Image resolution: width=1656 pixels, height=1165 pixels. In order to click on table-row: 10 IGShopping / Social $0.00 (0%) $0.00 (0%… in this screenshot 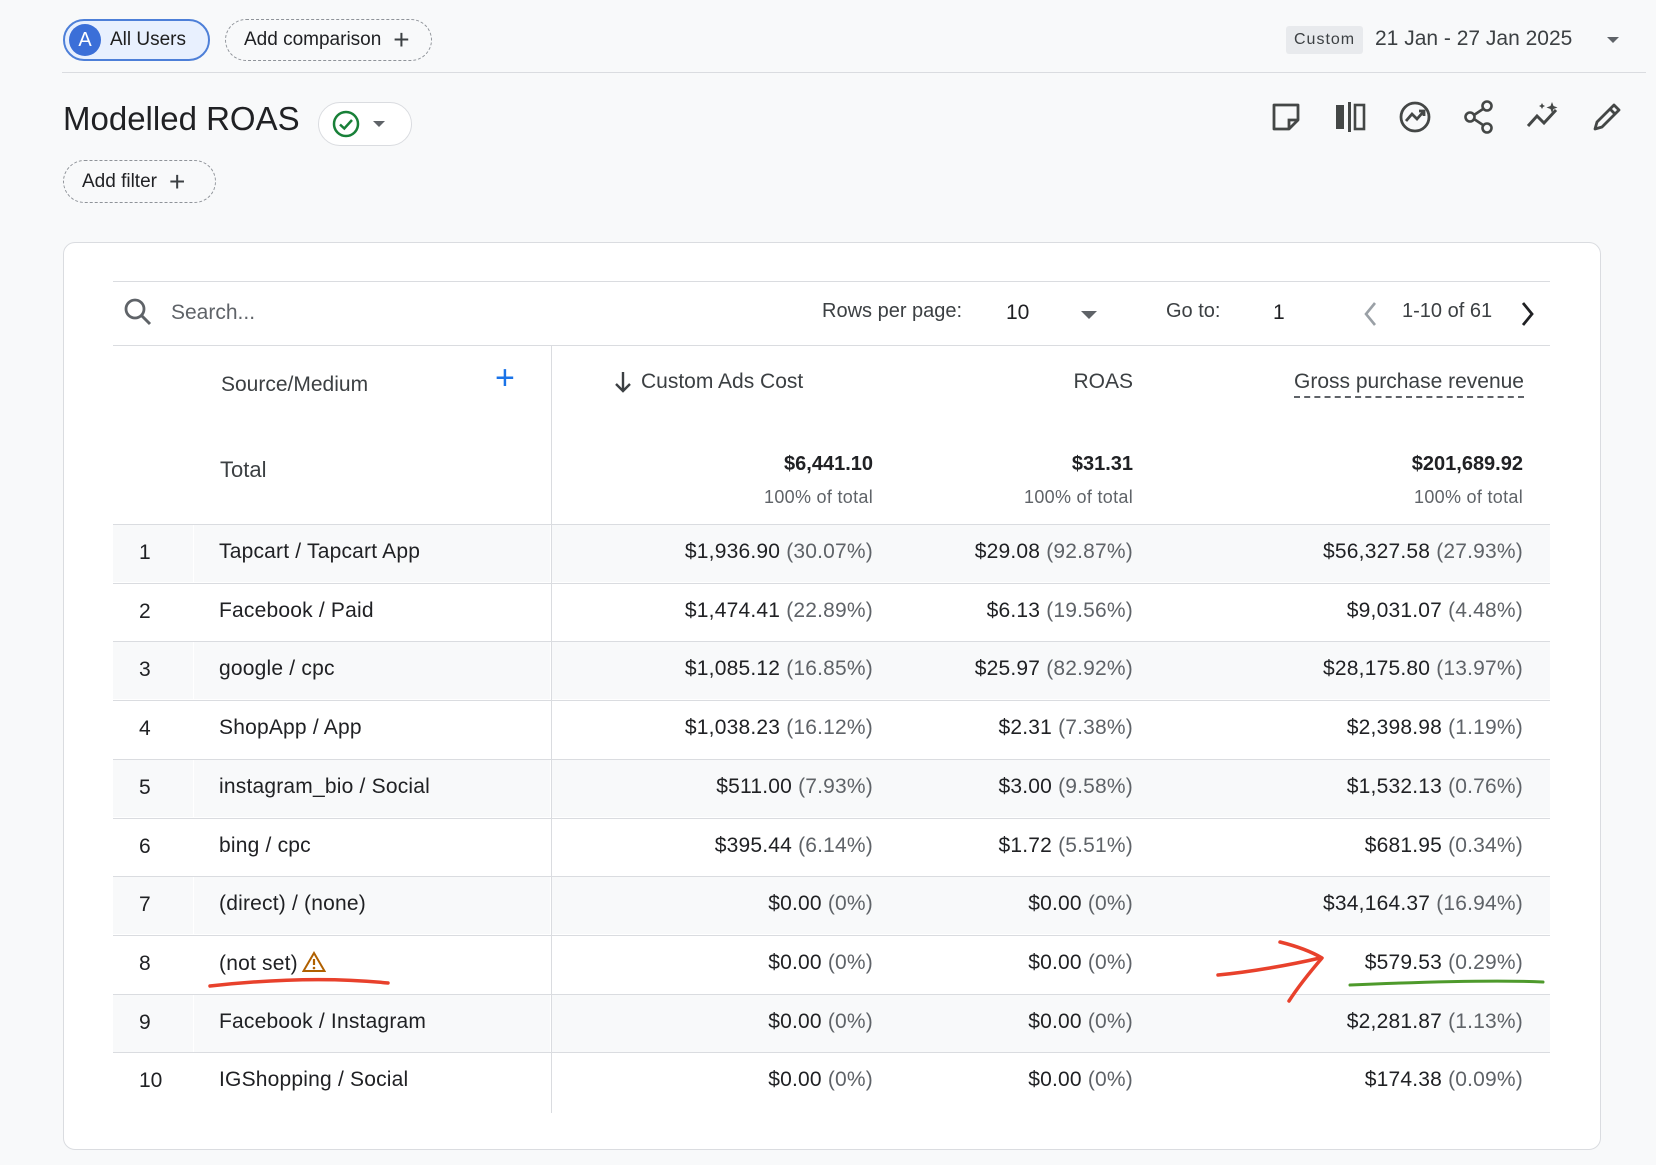, I will do `click(831, 1082)`.